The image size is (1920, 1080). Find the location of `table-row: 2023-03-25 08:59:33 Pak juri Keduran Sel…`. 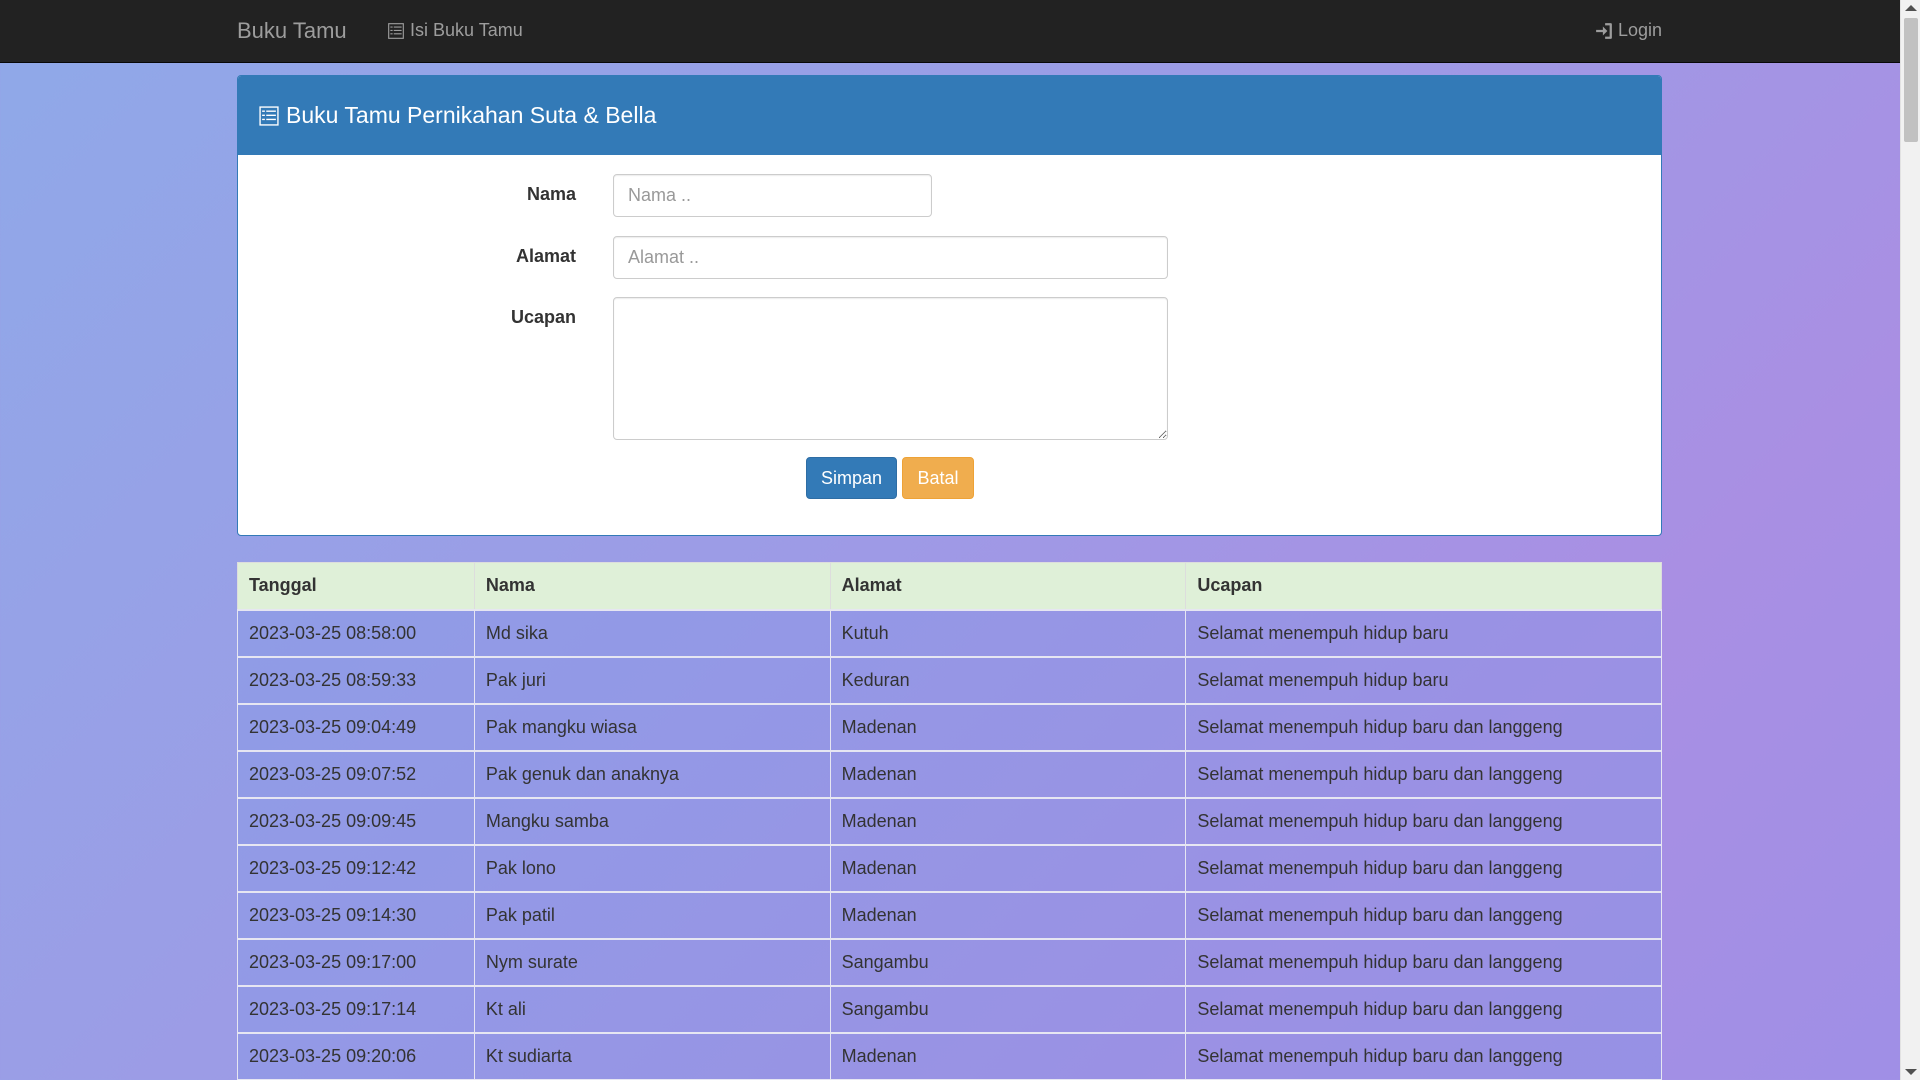

table-row: 2023-03-25 08:59:33 Pak juri Keduran Sel… is located at coordinates (949, 680).